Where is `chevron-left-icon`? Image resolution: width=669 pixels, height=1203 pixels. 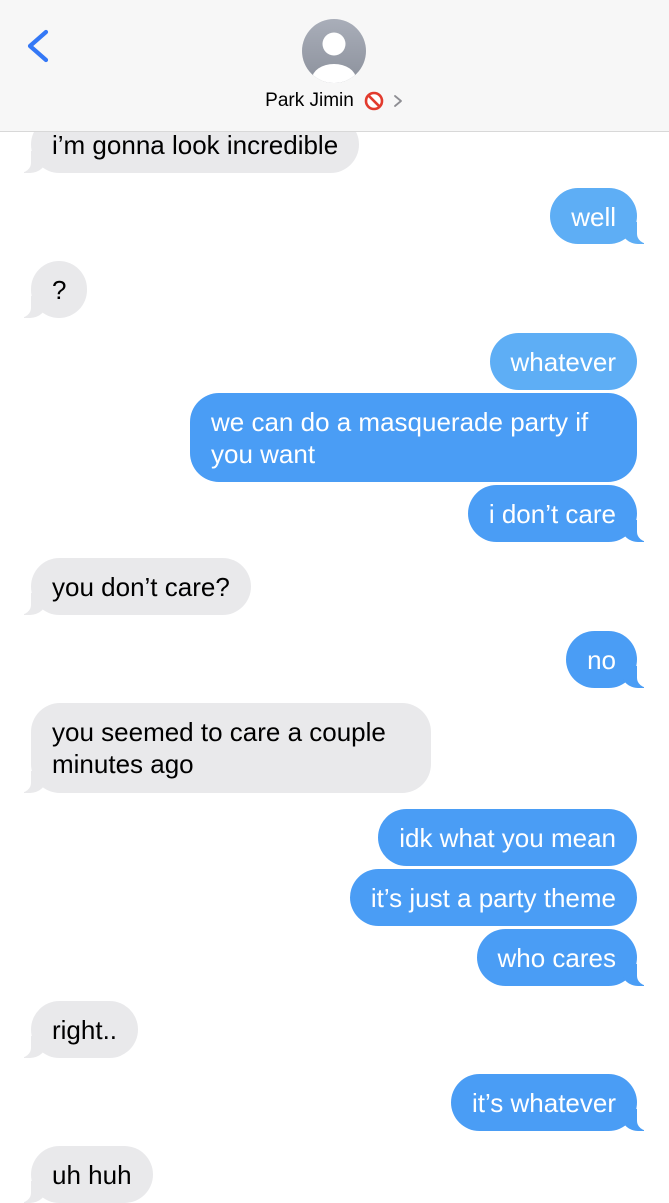
chevron-left-icon is located at coordinates (38, 46).